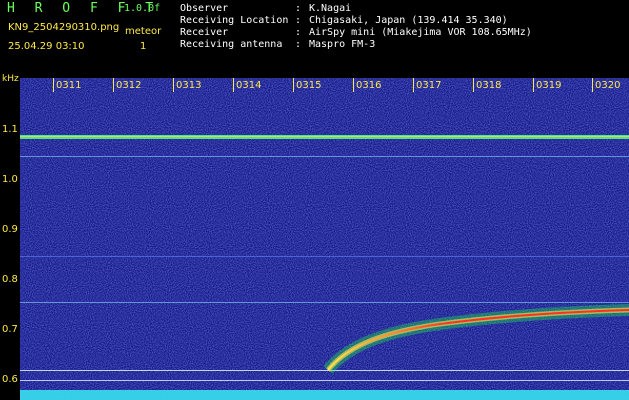 The image size is (629, 400). I want to click on y-tick-label: 0.8, so click(10, 279).